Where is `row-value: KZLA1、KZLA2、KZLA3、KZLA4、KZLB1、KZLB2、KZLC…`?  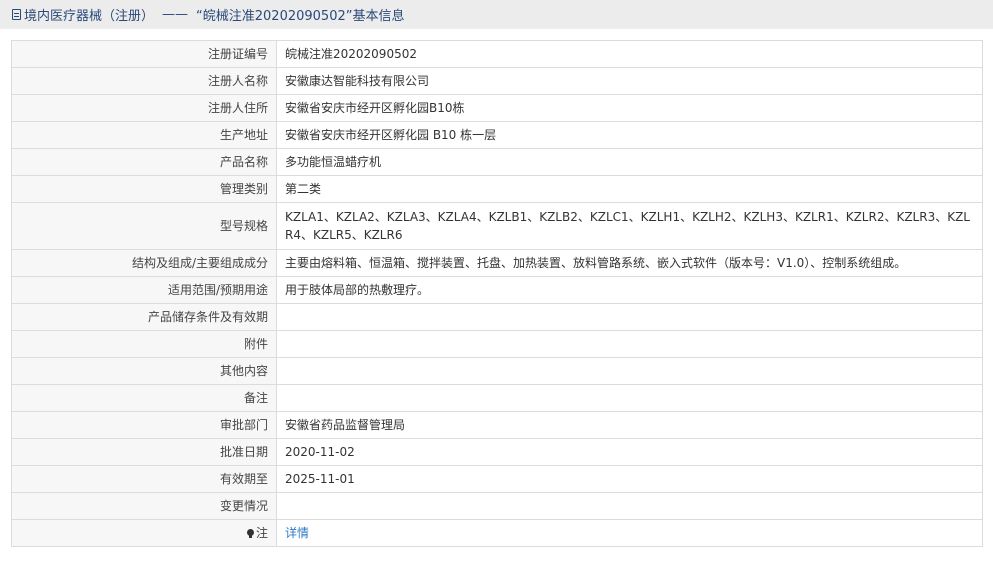
row-value: KZLA1、KZLA2、KZLA3、KZLA4、KZLB1、KZLB2、KZLC… is located at coordinates (629, 226).